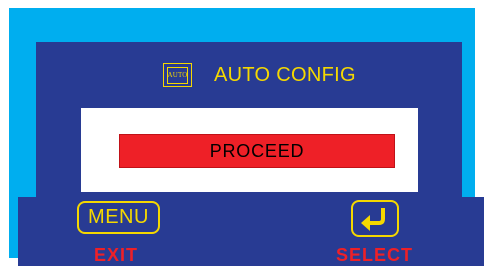 This screenshot has height=266, width=484. I want to click on menu-label: MENU, so click(118, 217).